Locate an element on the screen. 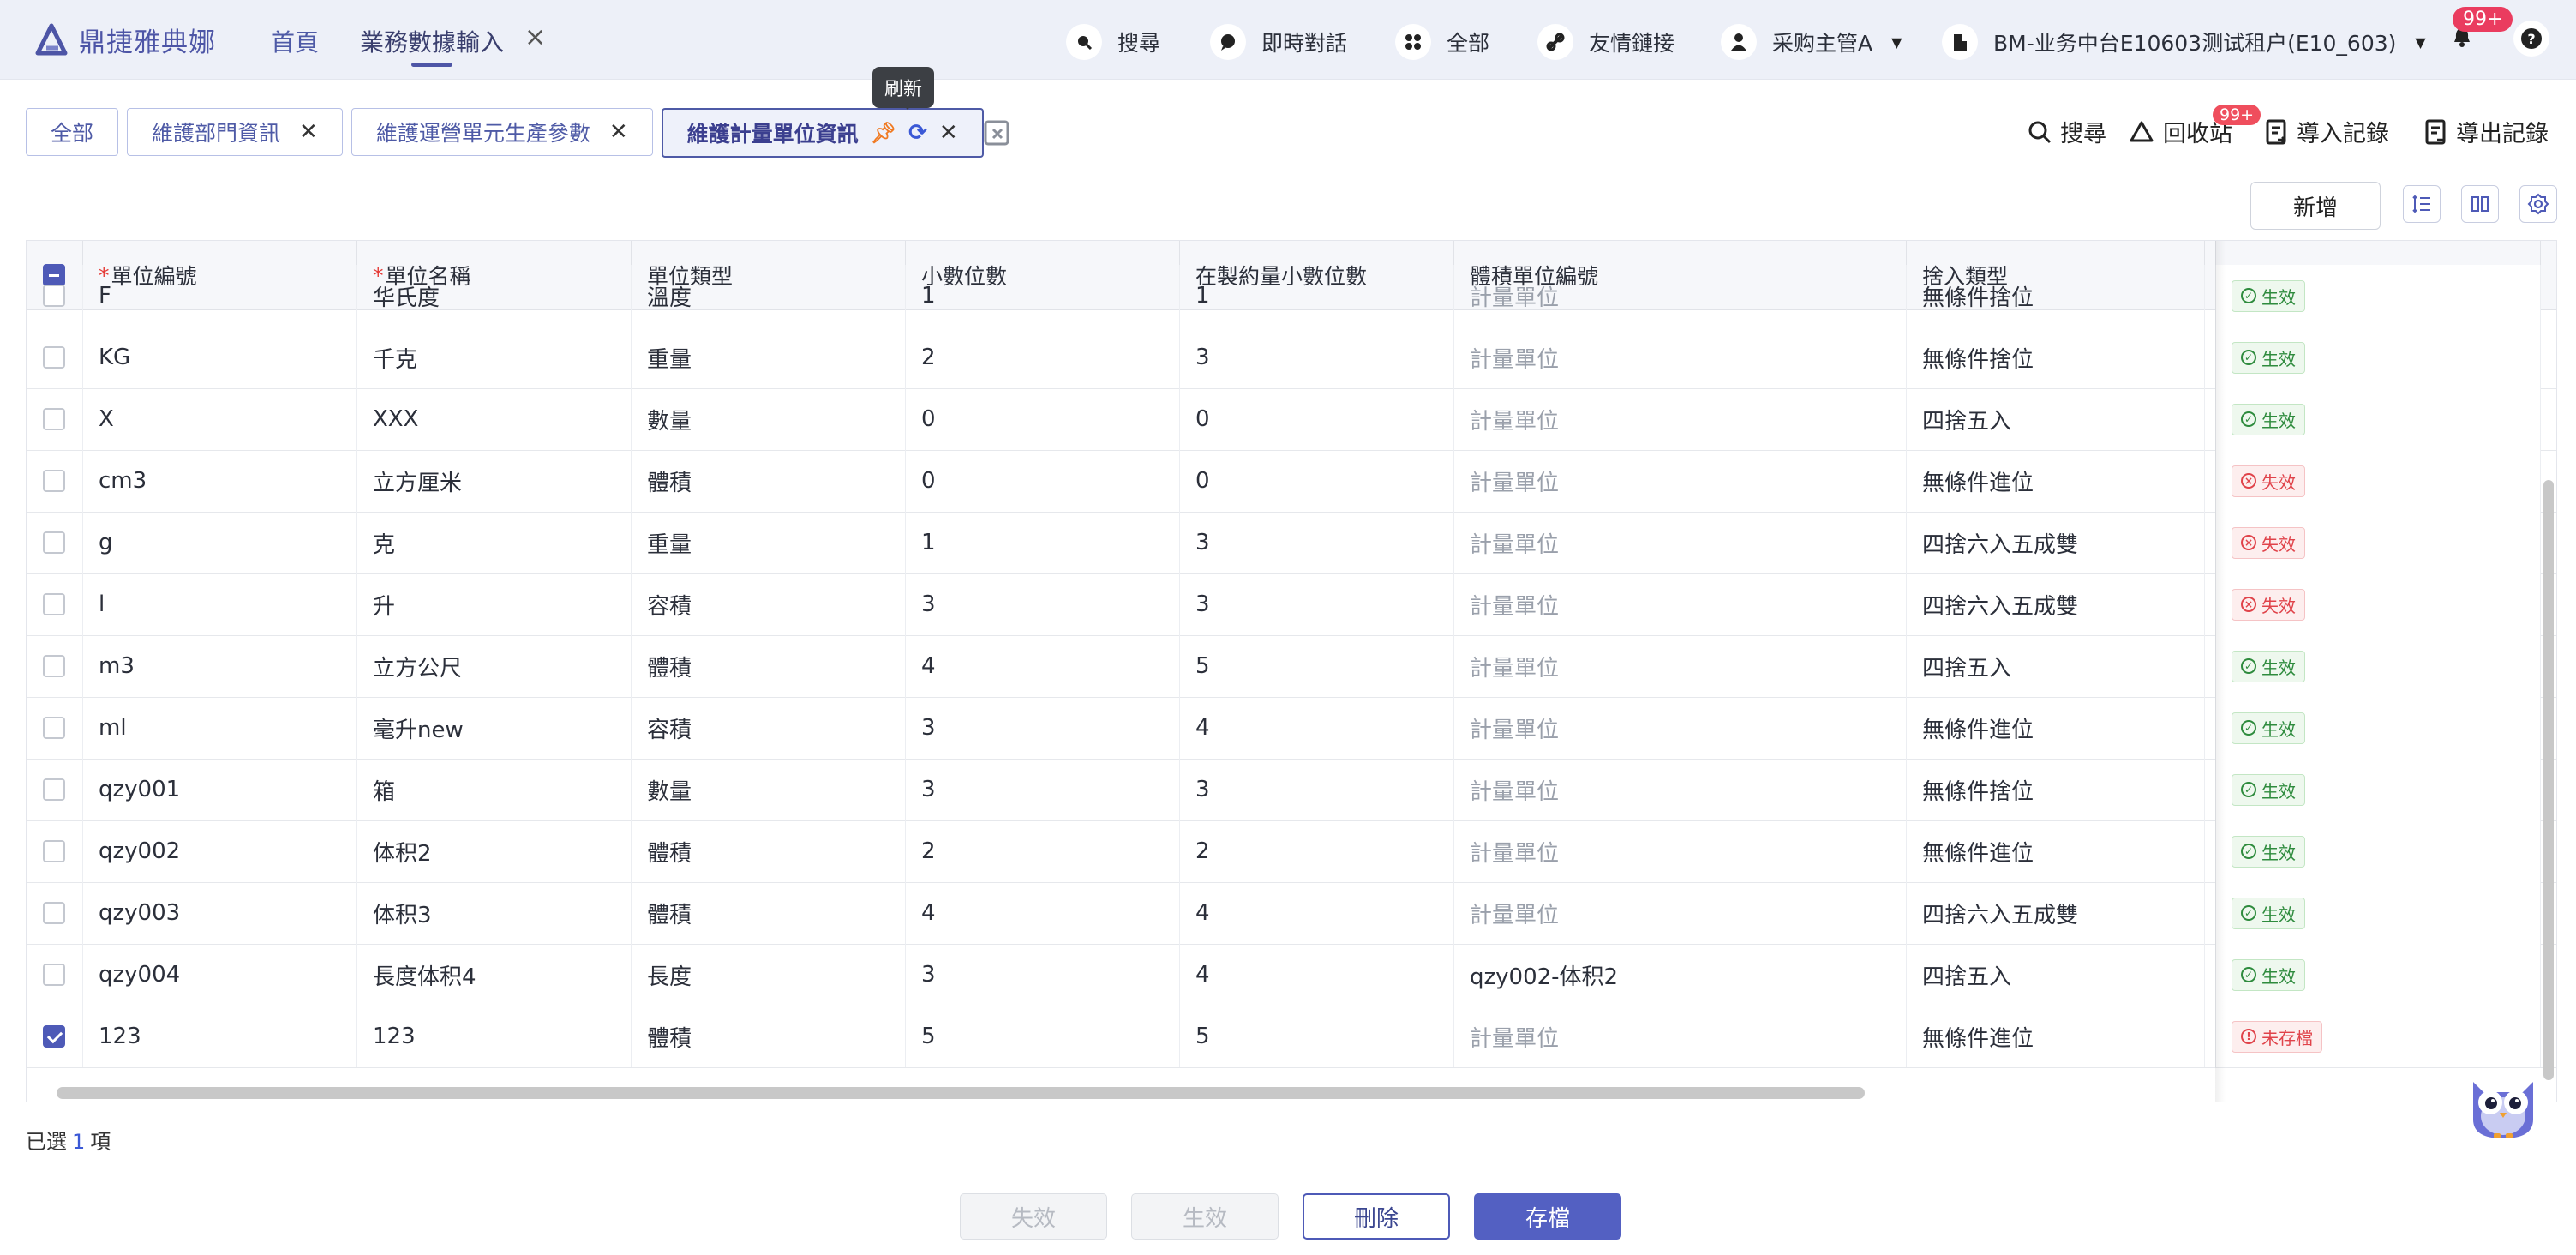  table-row-partial: F 华氏度 溫度 1 1 計量單位 無條件捨位 ✓ 生效 is located at coordinates (1291, 296).